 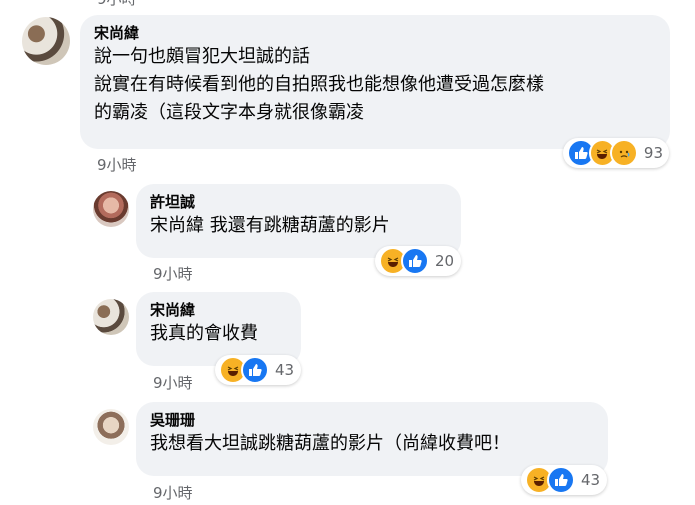 I want to click on reaction-count: 20, so click(x=445, y=261).